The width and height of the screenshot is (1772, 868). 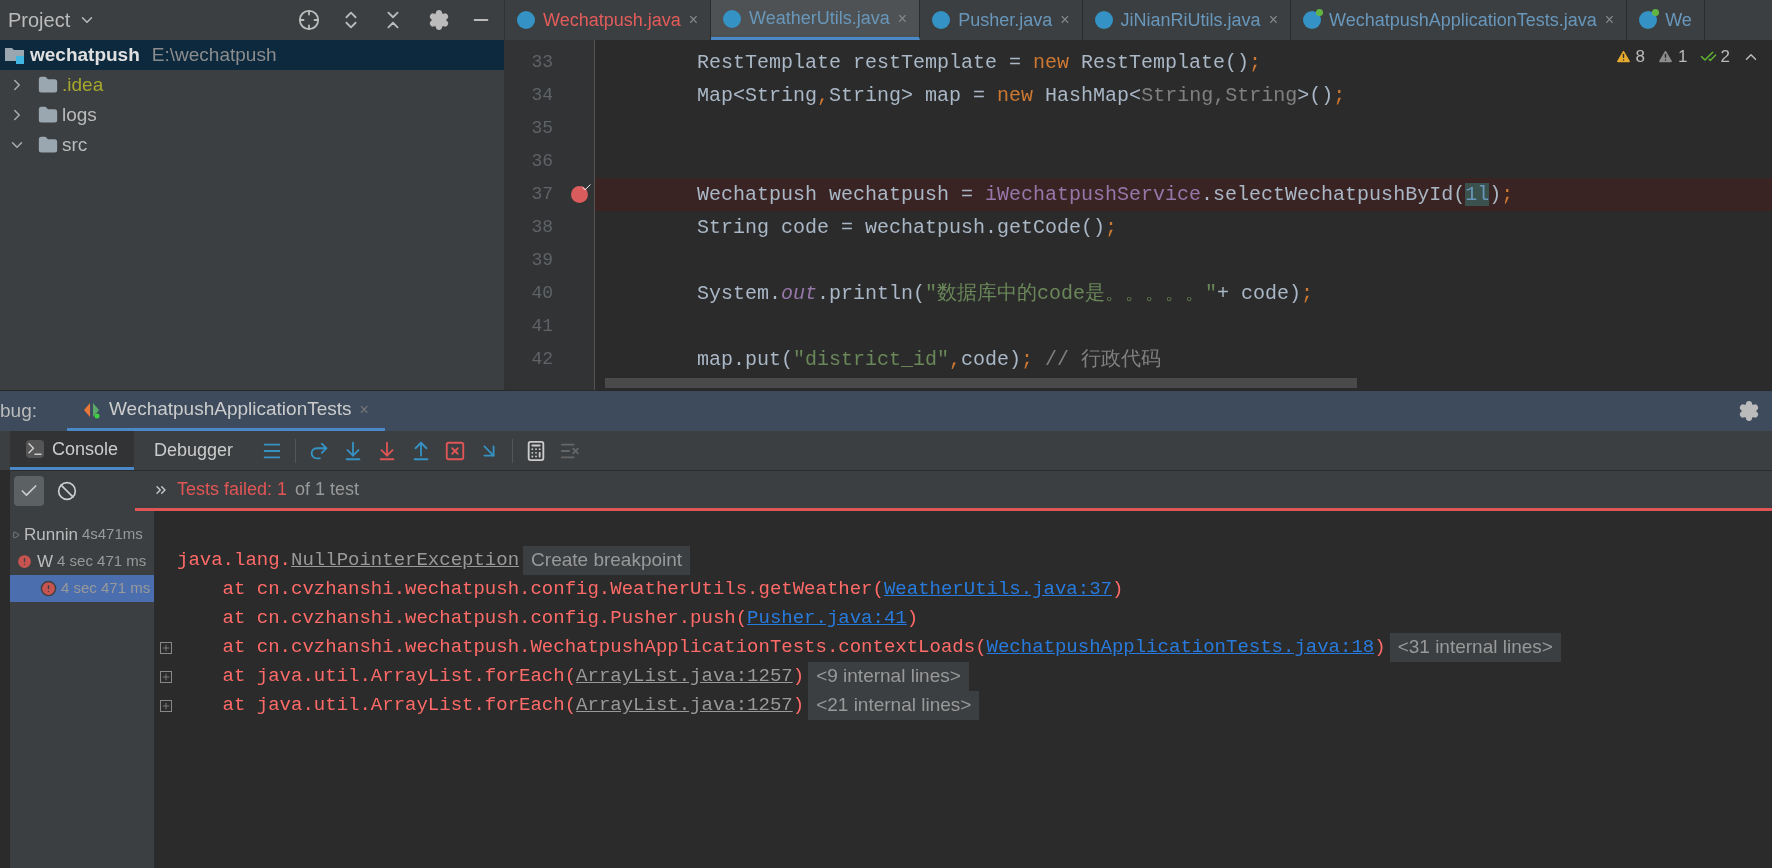 I want to click on test-tree-item: W 4 sec 471 ms, so click(x=82, y=561).